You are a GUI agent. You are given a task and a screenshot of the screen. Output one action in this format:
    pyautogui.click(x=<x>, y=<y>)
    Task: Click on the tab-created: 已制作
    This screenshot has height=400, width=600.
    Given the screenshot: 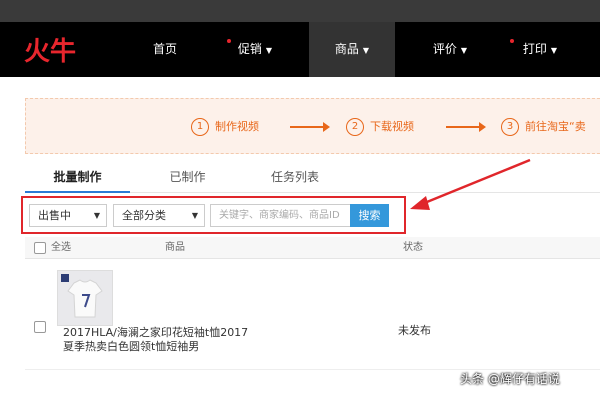 What is the action you would take?
    pyautogui.click(x=187, y=178)
    